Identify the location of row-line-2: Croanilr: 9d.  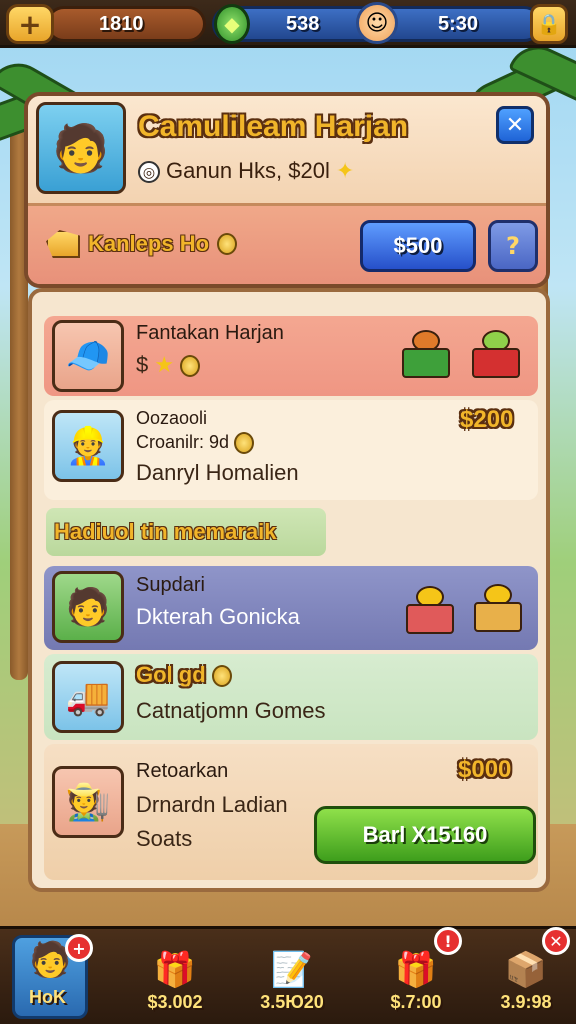
(195, 443).